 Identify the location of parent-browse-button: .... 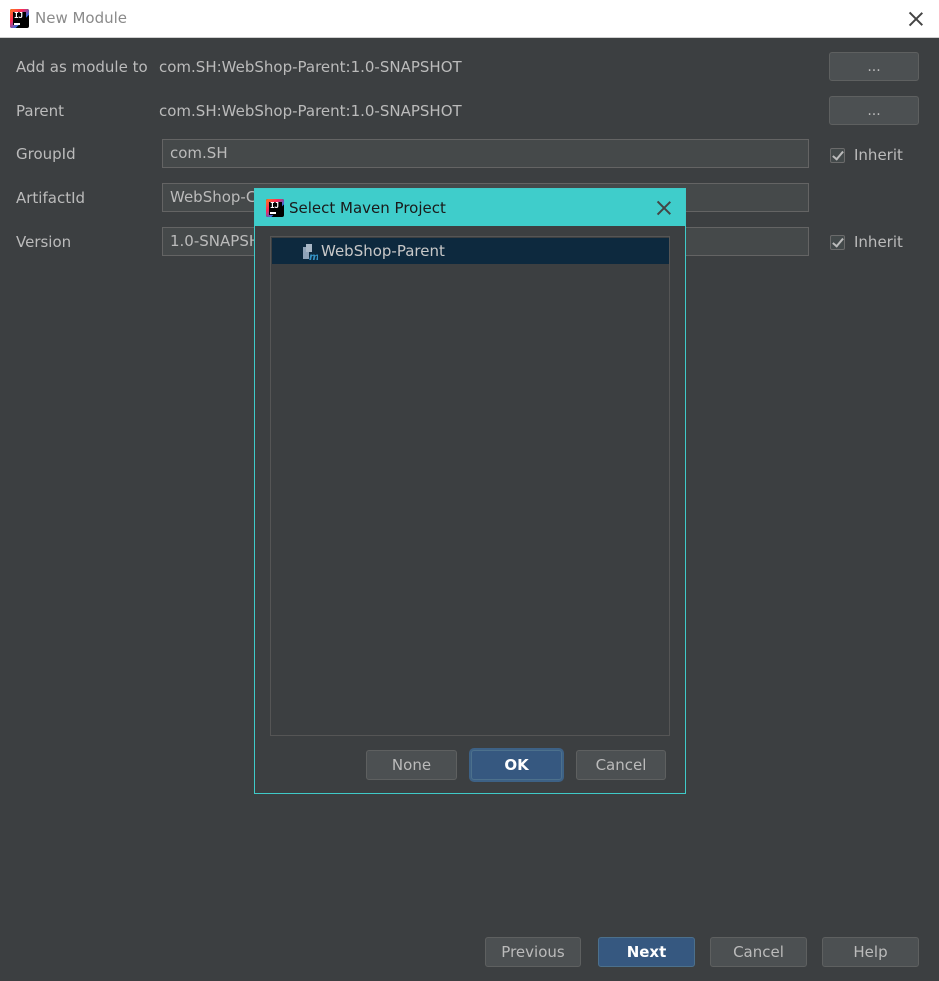
(874, 110).